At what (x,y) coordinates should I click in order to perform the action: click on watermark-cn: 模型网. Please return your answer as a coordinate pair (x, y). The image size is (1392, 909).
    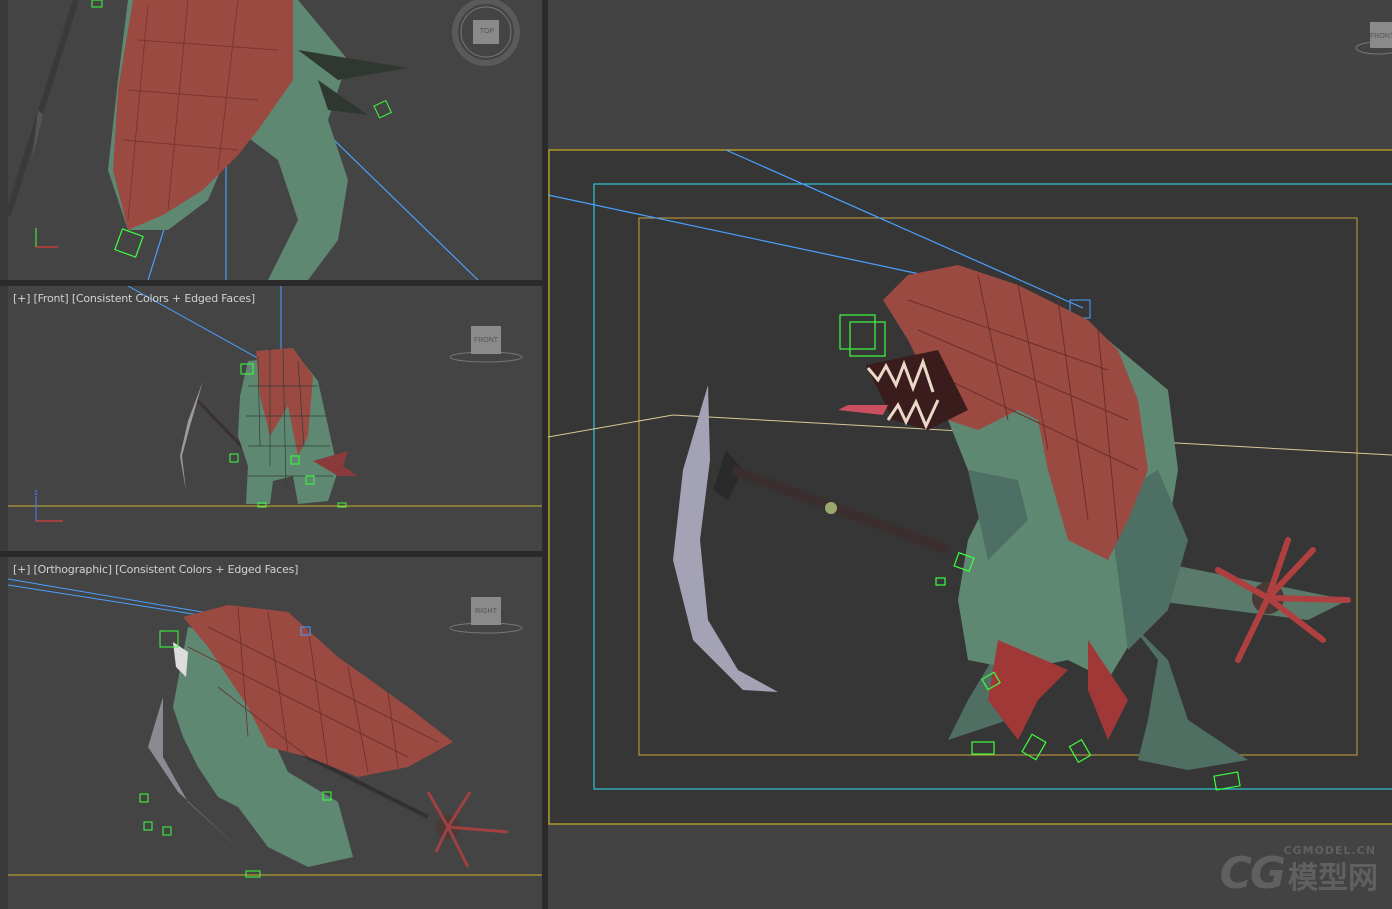
    Looking at the image, I should click on (1333, 878).